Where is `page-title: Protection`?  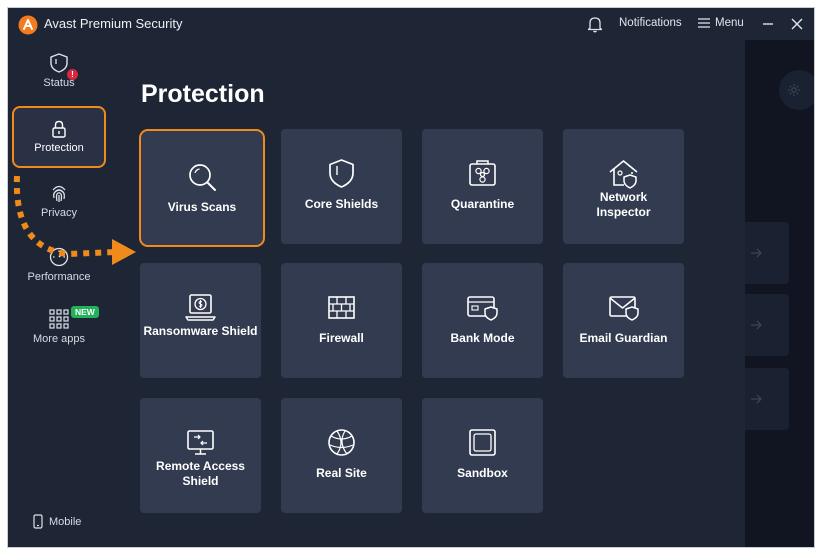 page-title: Protection is located at coordinates (203, 94).